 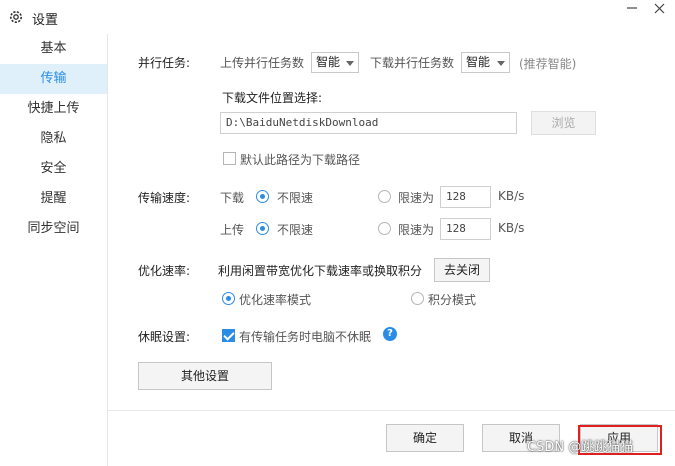 I want to click on footer-divider, so click(x=391, y=410).